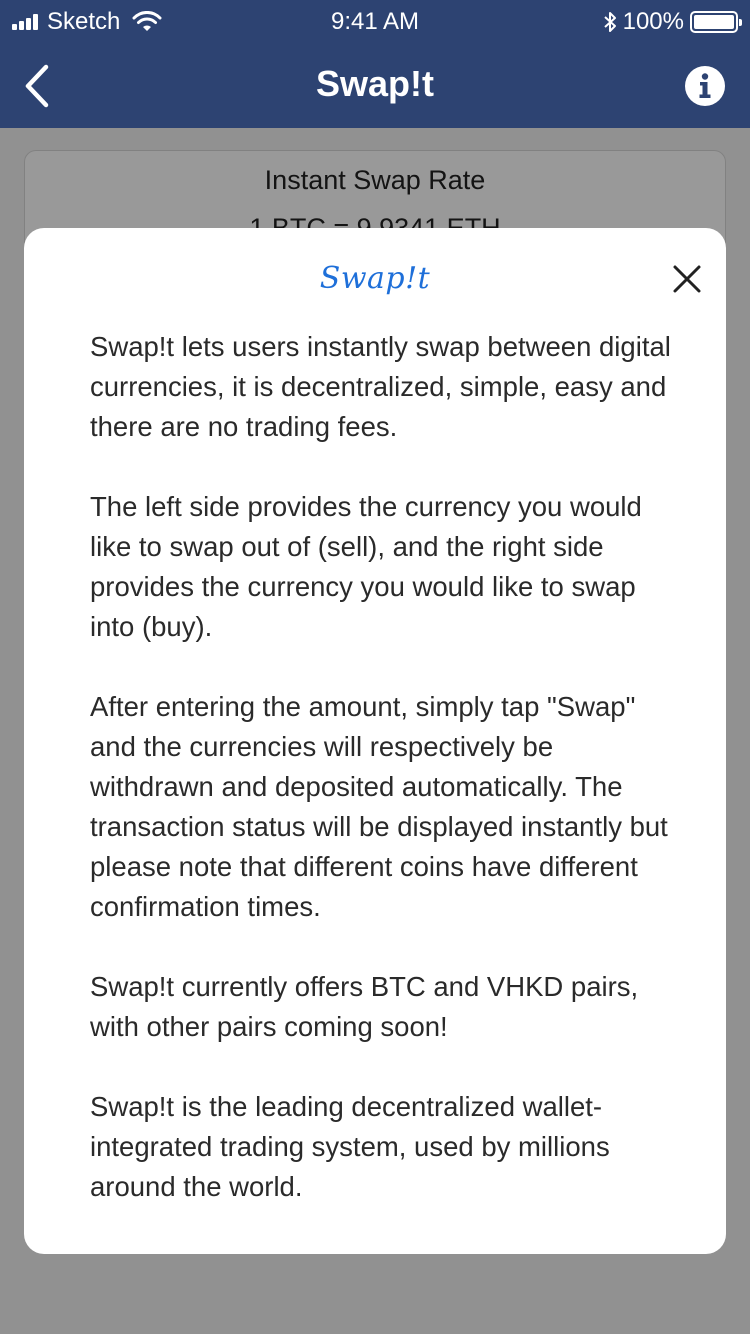 The image size is (750, 1334). I want to click on page-title: Swap!t, so click(374, 83).